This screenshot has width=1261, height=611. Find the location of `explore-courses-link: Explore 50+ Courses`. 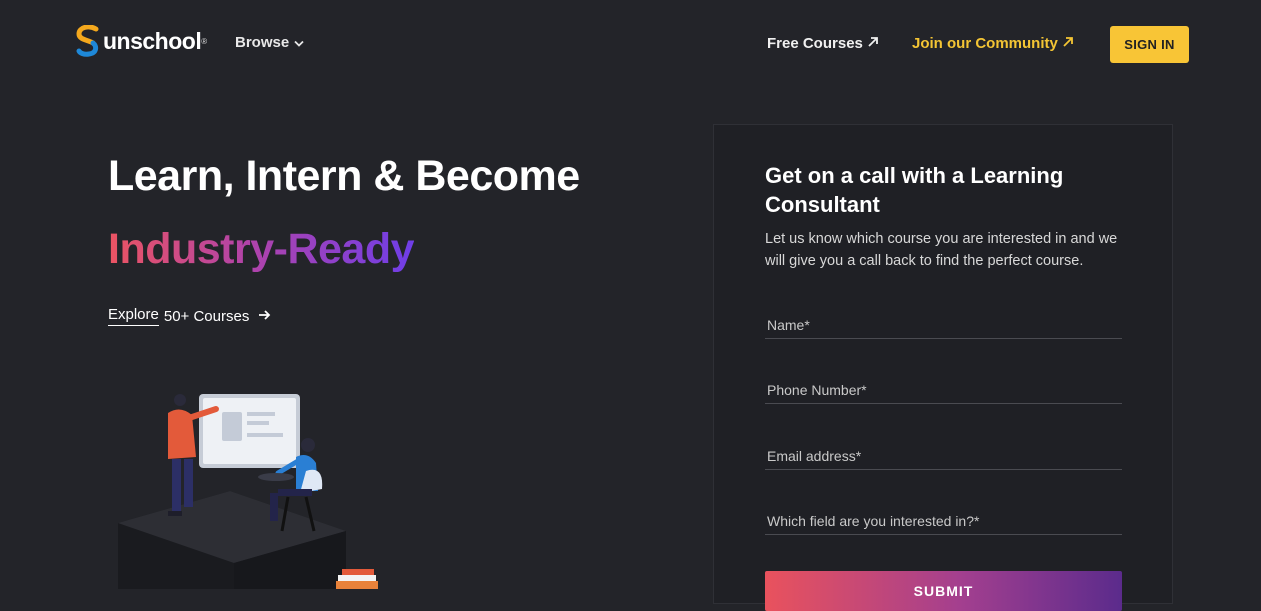

explore-courses-link: Explore 50+ Courses is located at coordinates (189, 316).